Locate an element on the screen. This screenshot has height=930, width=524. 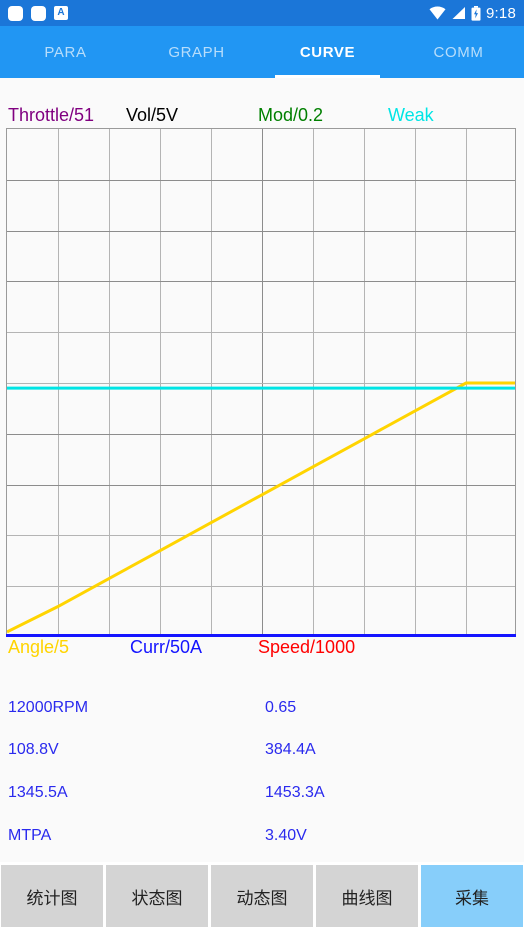
bottom-button-bar: 统计图 状态图 动态图 曲线图 采集 is located at coordinates (262, 896).